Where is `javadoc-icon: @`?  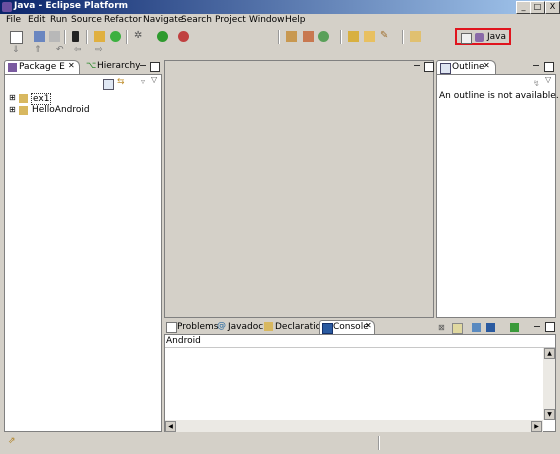
javadoc-icon: @ is located at coordinates (221, 326).